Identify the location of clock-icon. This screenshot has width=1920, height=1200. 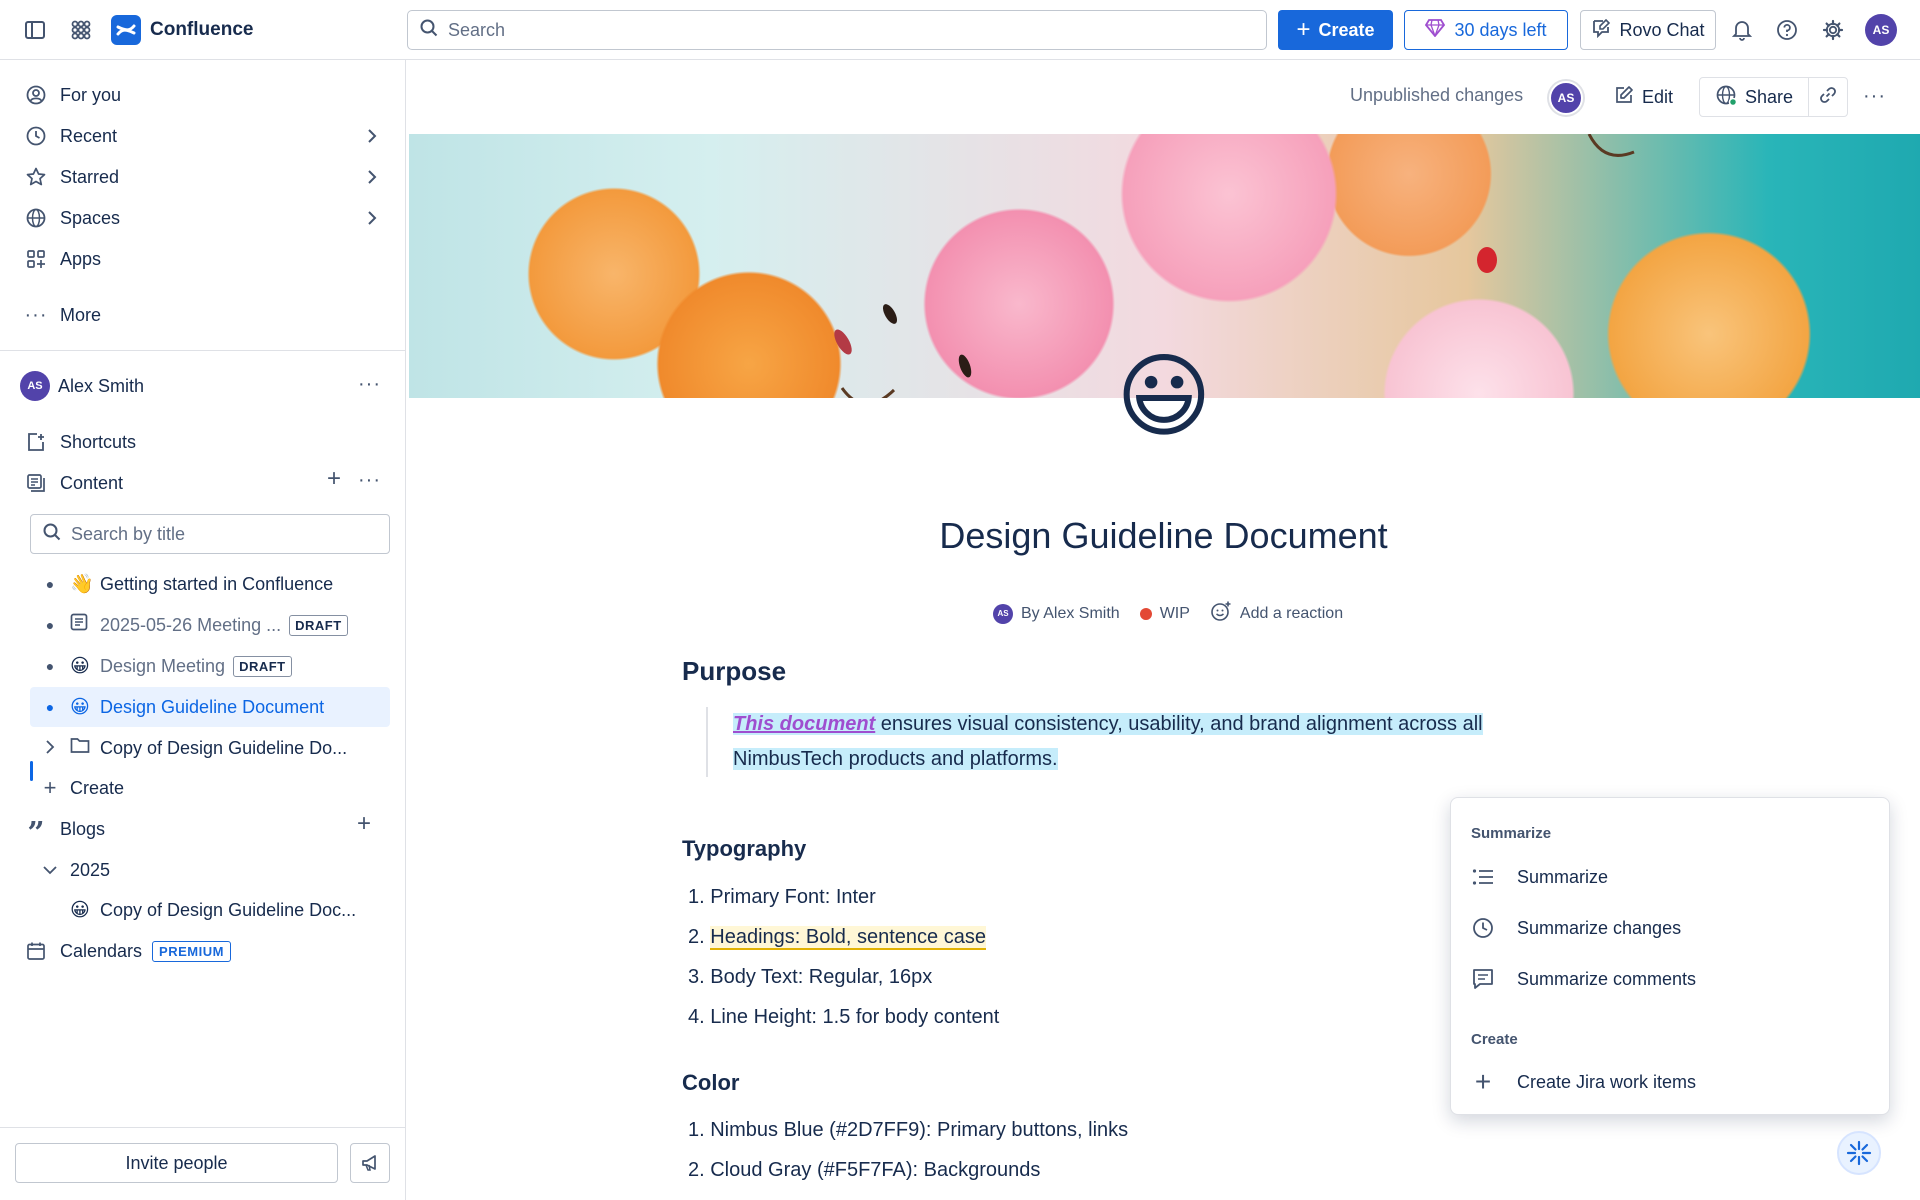
(36, 136).